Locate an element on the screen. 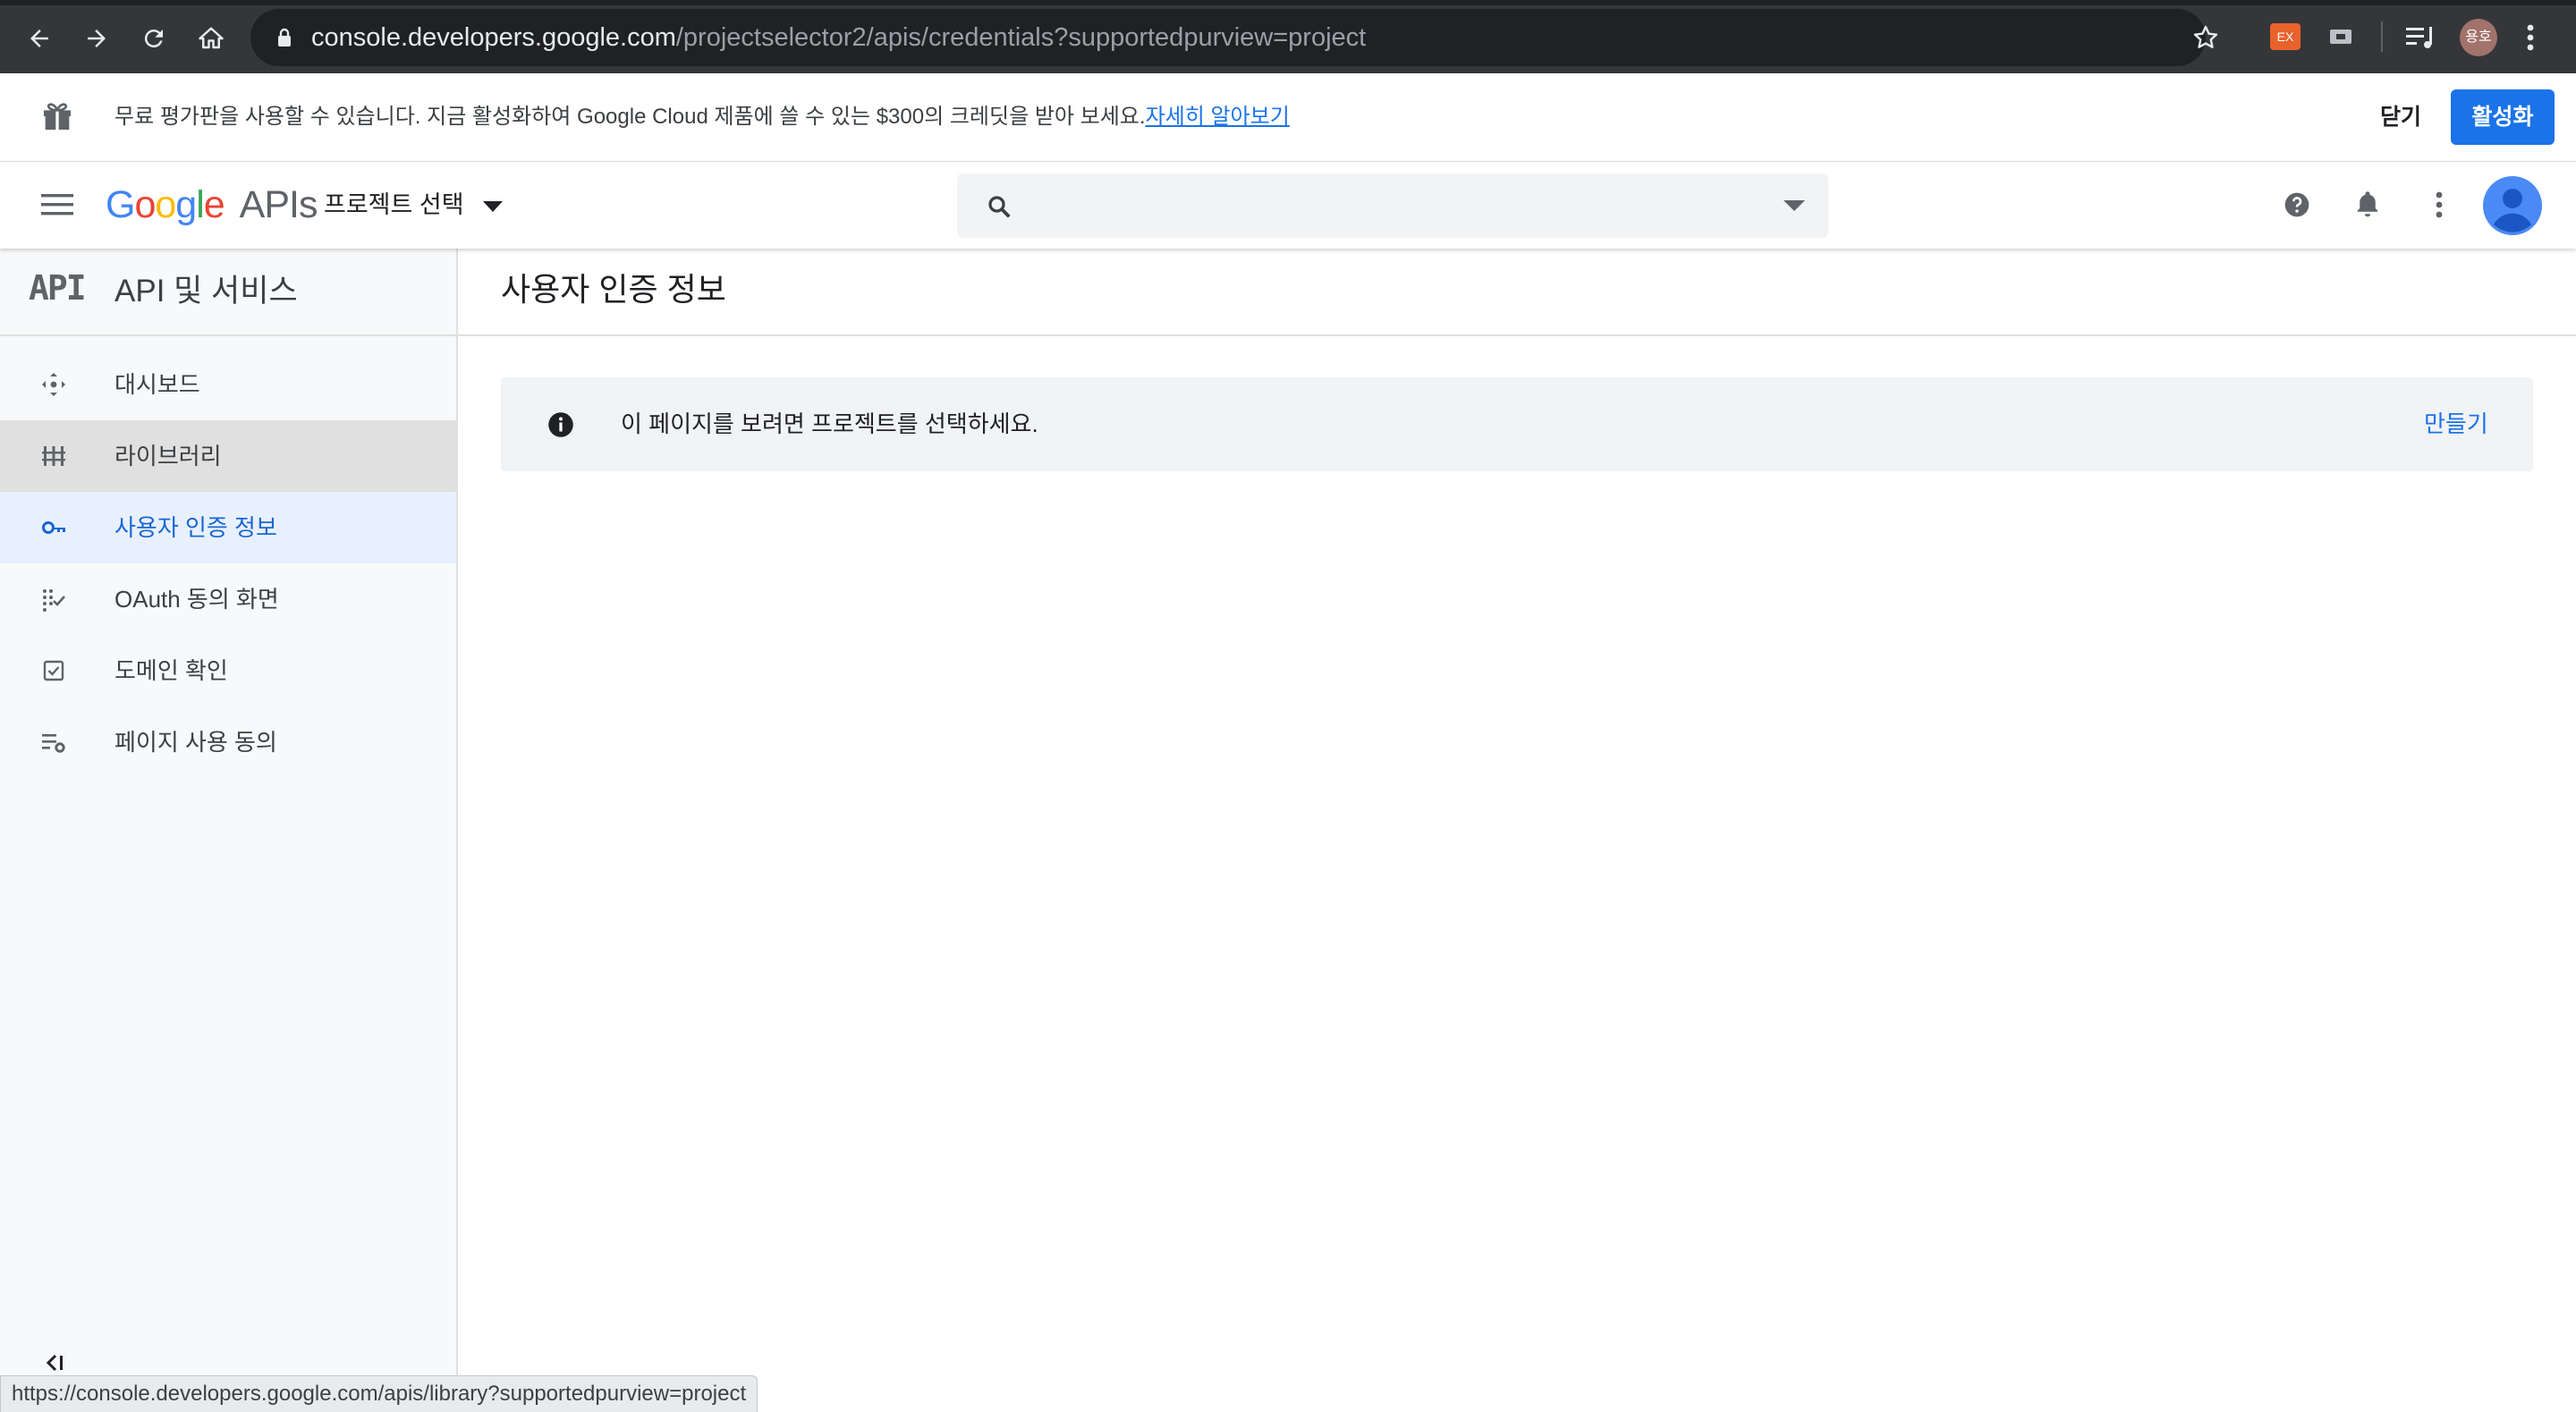 The width and height of the screenshot is (2576, 1412). sidebar-item-oauth-consent: OAuth 동의 화면 is located at coordinates (228, 599).